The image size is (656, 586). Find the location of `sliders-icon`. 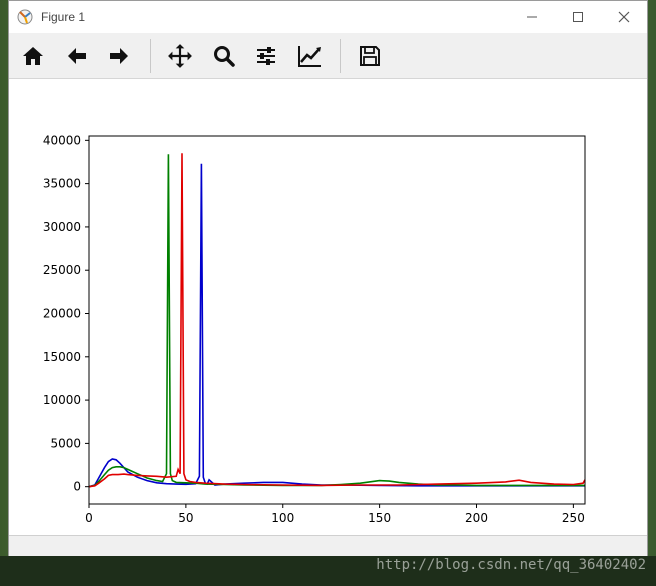

sliders-icon is located at coordinates (266, 56).